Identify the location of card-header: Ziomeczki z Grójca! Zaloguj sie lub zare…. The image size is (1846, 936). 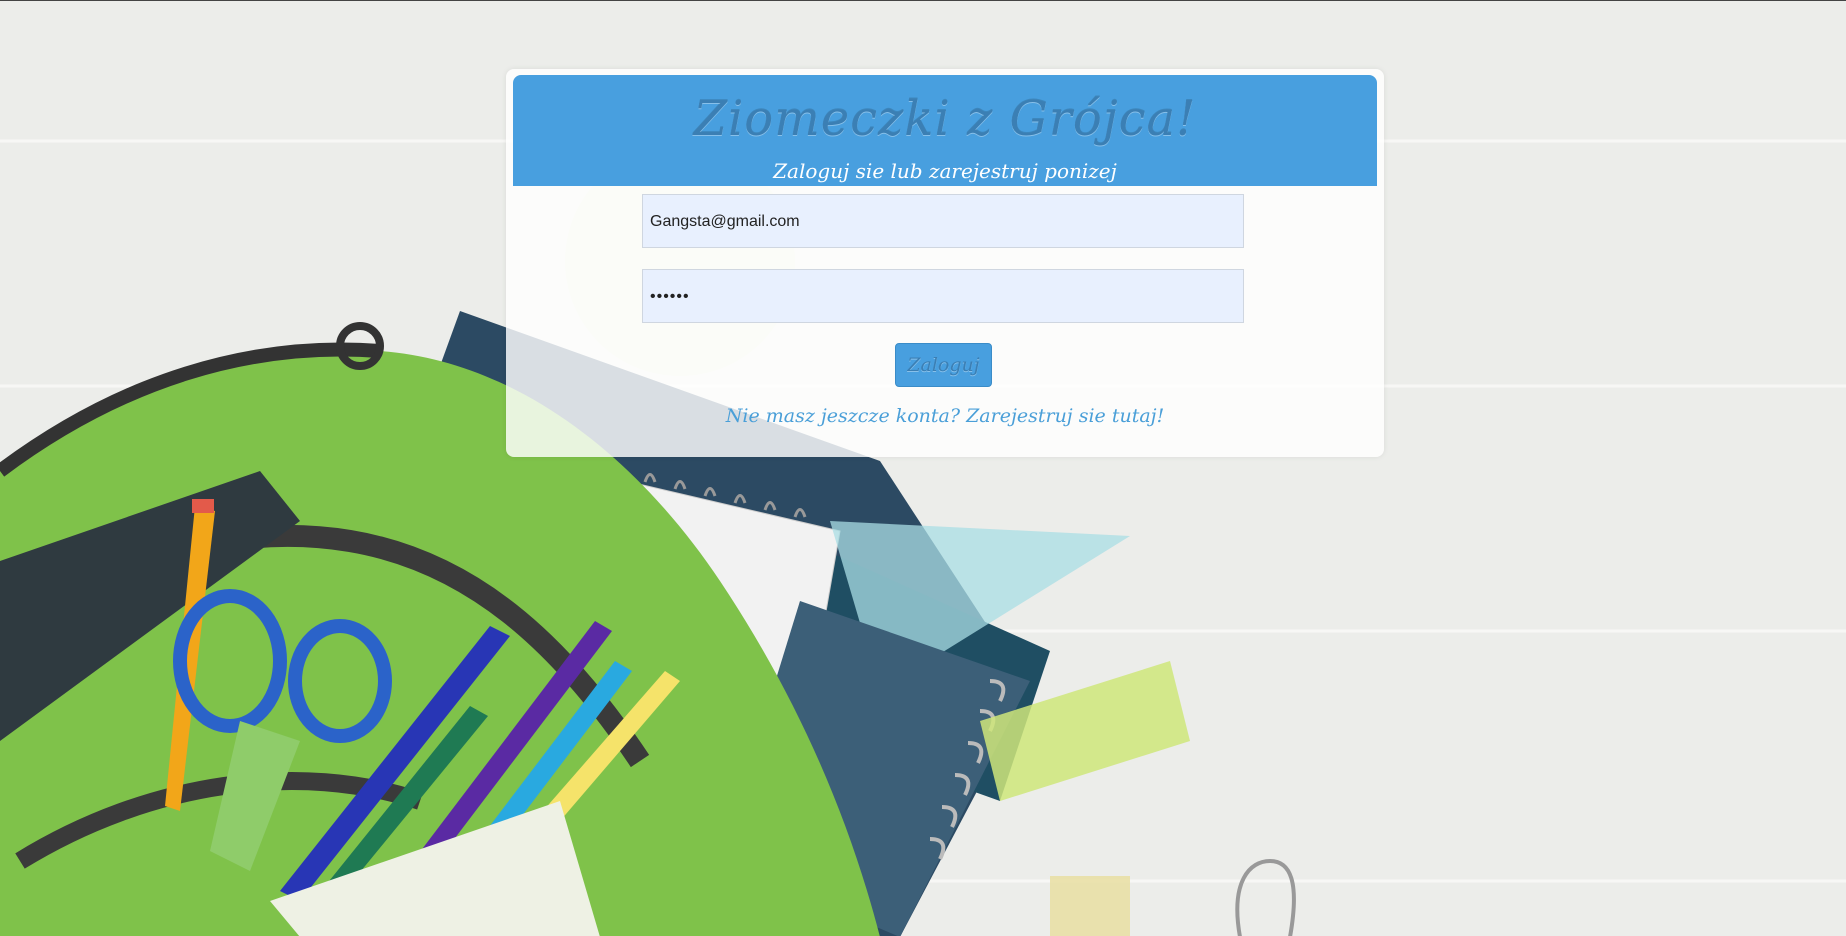
(945, 130).